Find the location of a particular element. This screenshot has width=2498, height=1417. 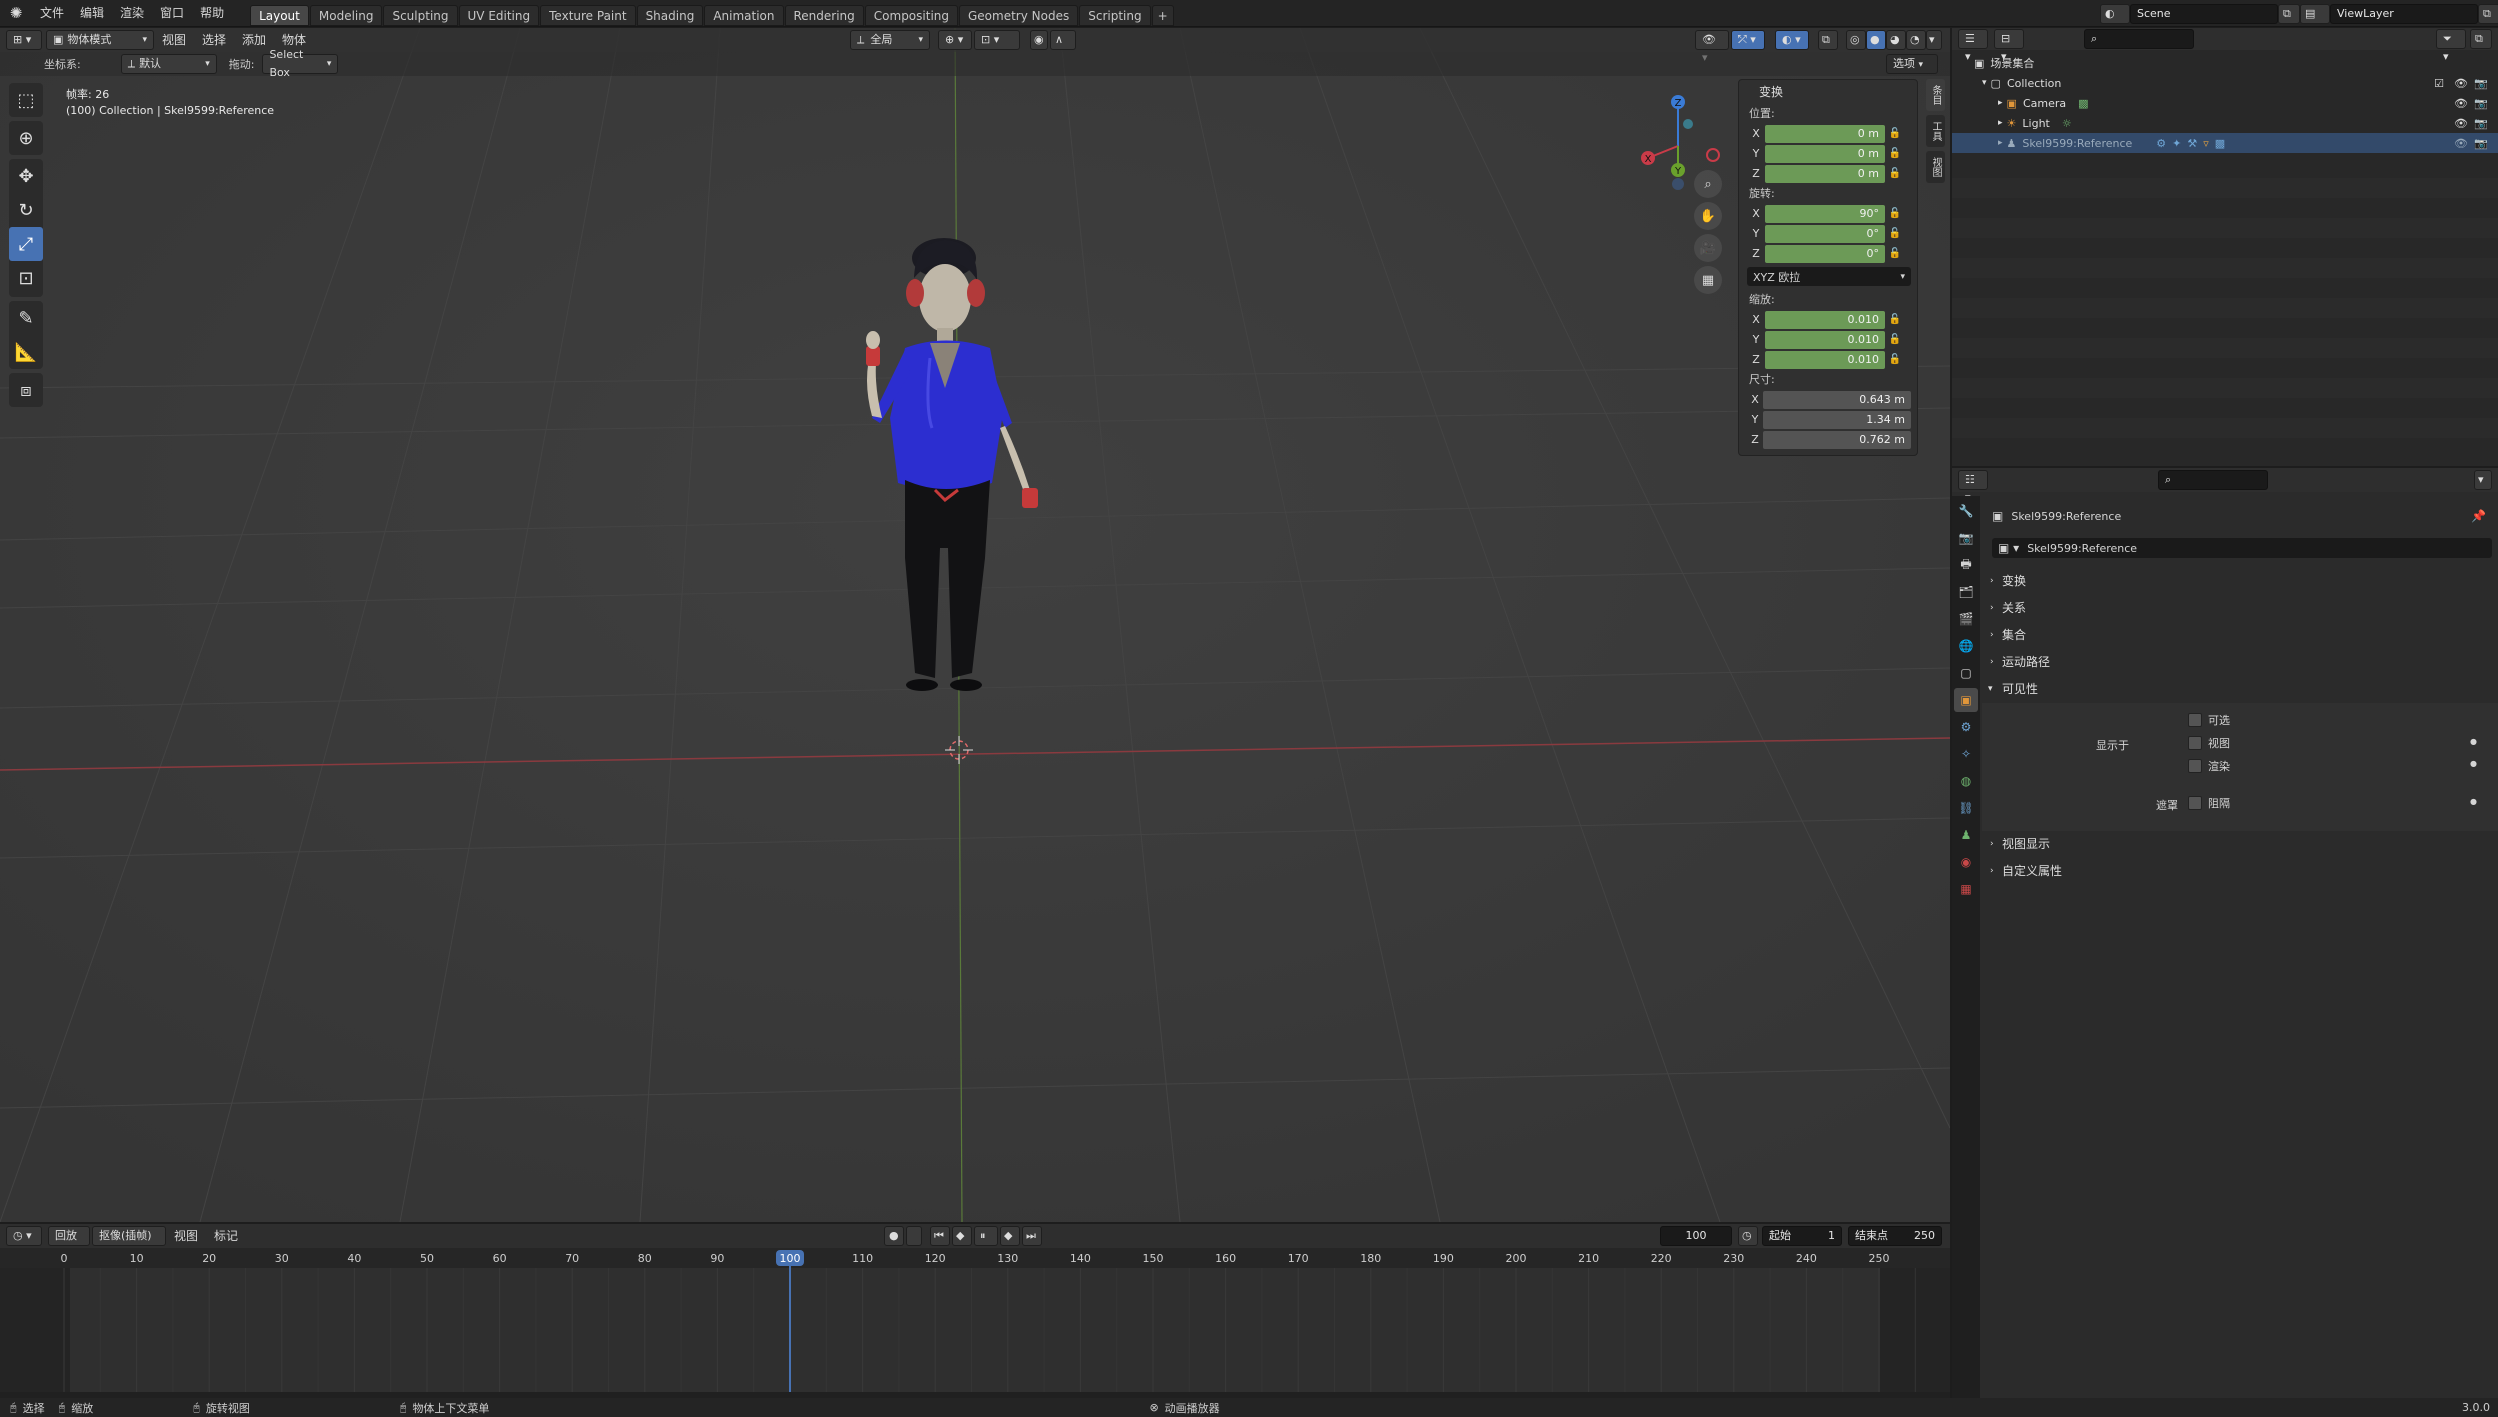

end-frame-field: 结束点 250 is located at coordinates (1895, 1236).